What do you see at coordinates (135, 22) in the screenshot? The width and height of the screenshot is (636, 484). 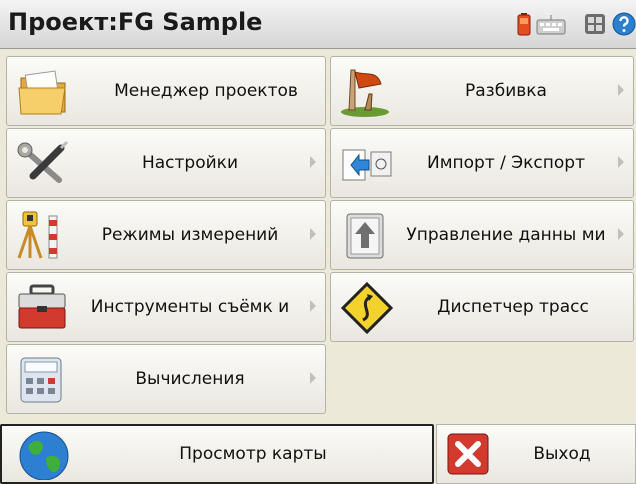 I see `page-title: Проект:FG Sample` at bounding box center [135, 22].